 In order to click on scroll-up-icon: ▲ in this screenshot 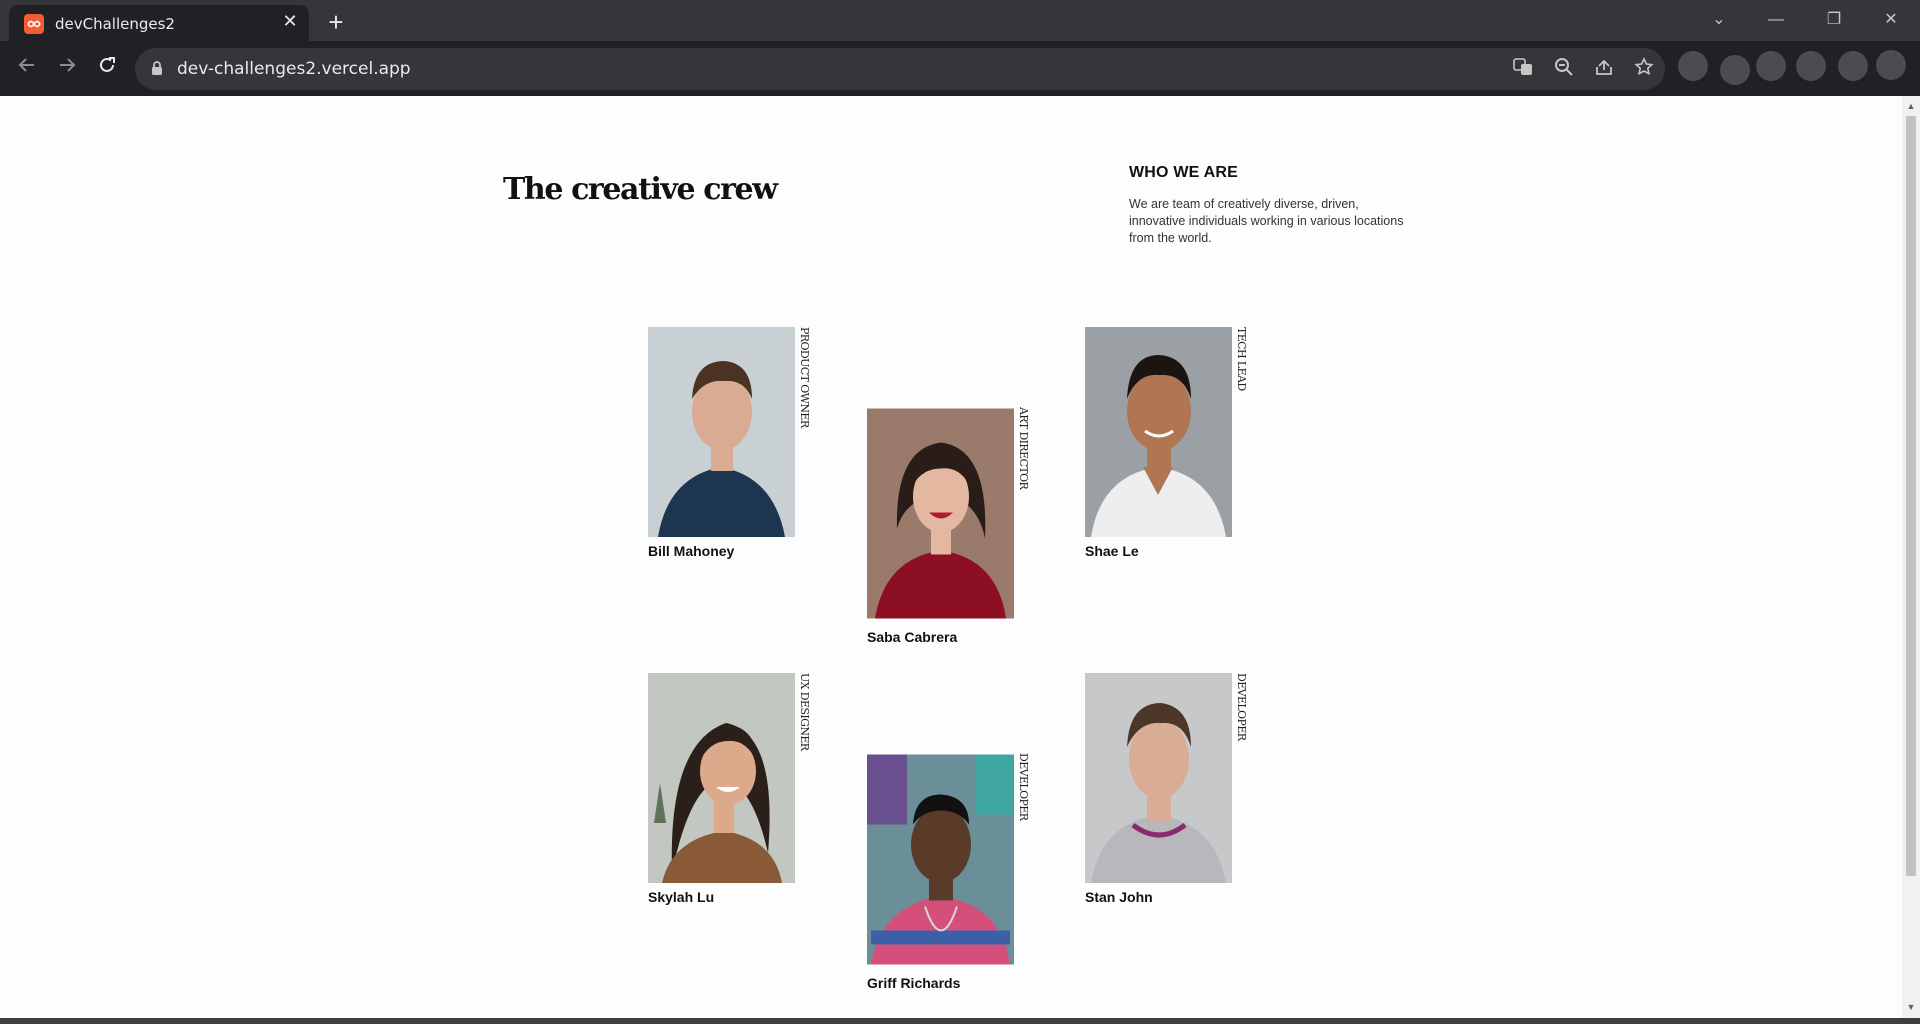, I will do `click(1911, 106)`.